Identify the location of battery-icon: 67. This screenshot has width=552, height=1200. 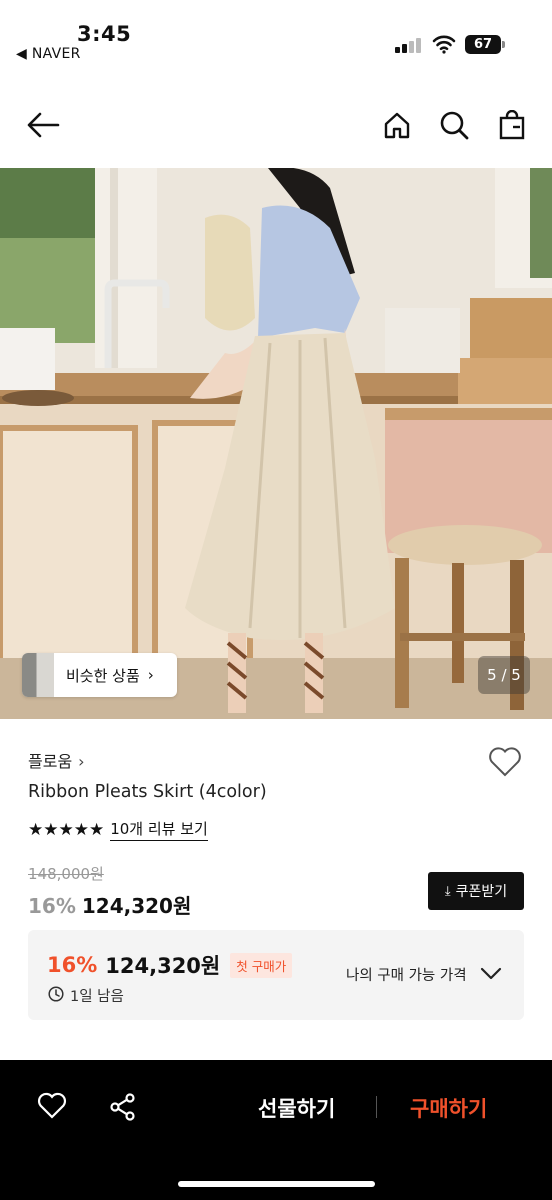
(483, 44).